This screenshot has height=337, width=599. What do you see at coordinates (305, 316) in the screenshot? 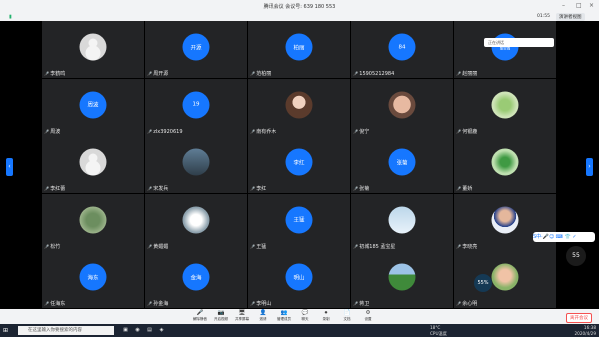
I see `meeting-control-button: 💬 聊天` at bounding box center [305, 316].